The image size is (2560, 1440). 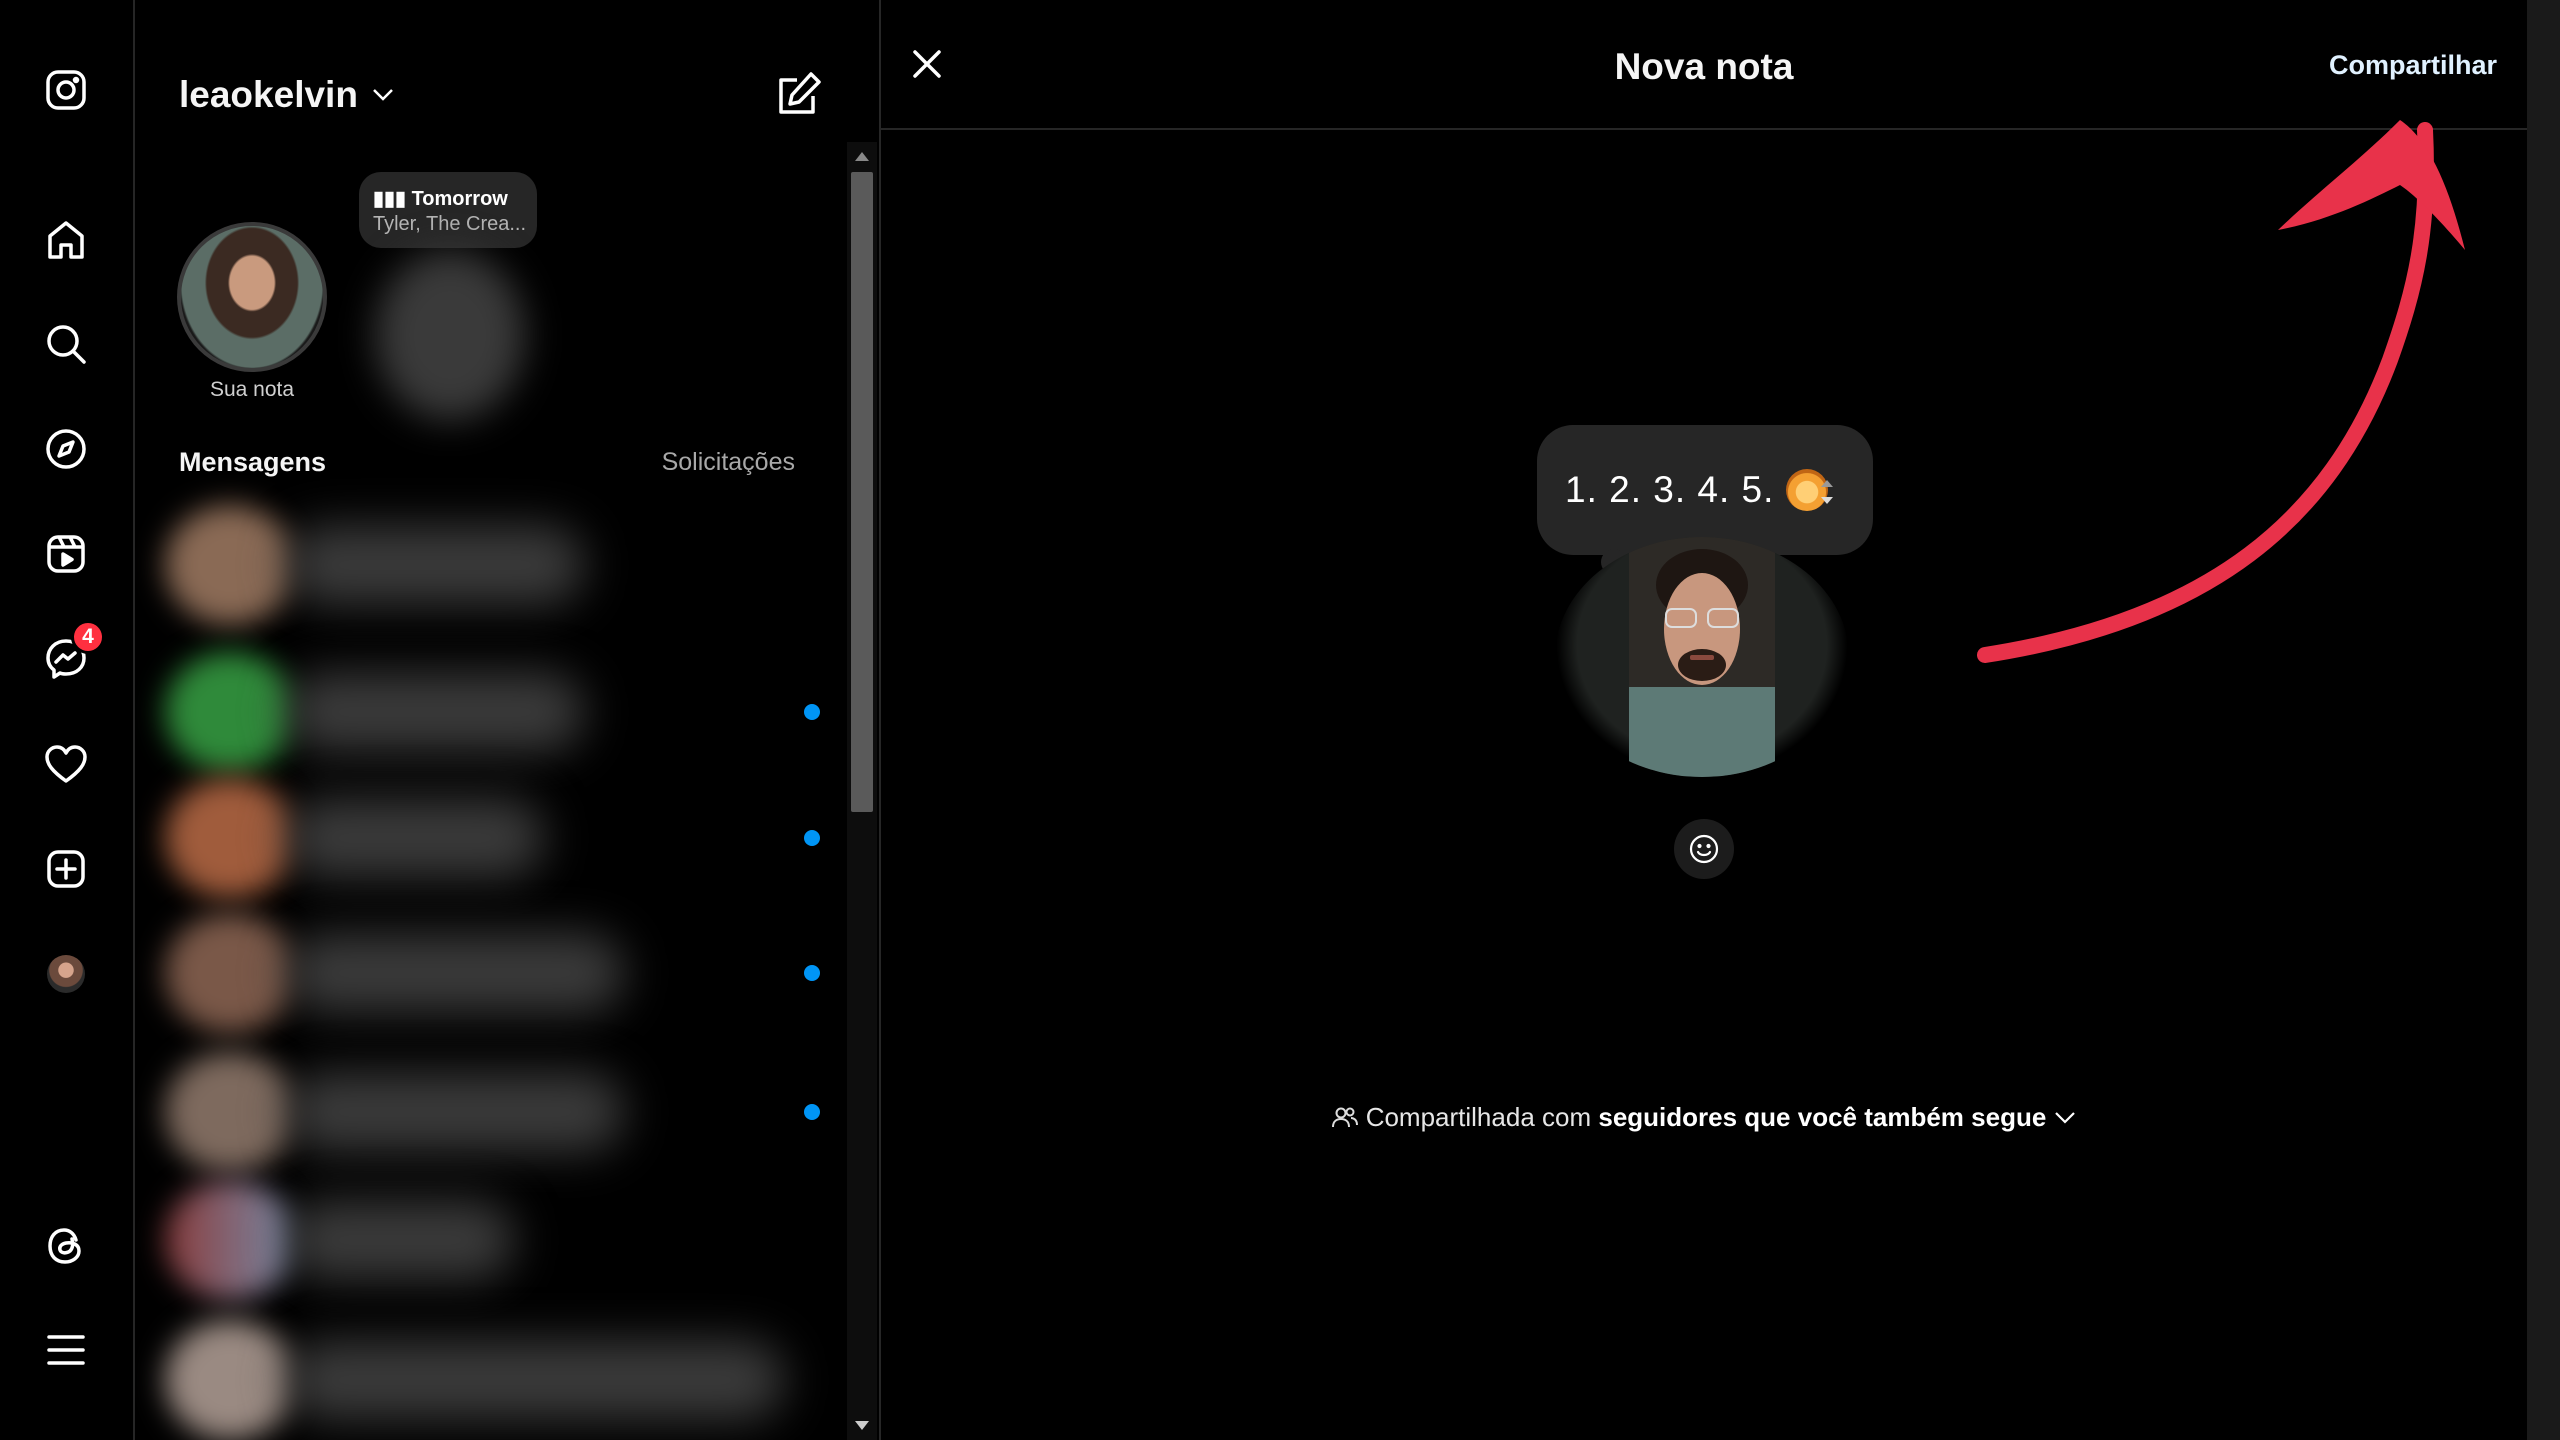 I want to click on smiley-icon, so click(x=1704, y=849).